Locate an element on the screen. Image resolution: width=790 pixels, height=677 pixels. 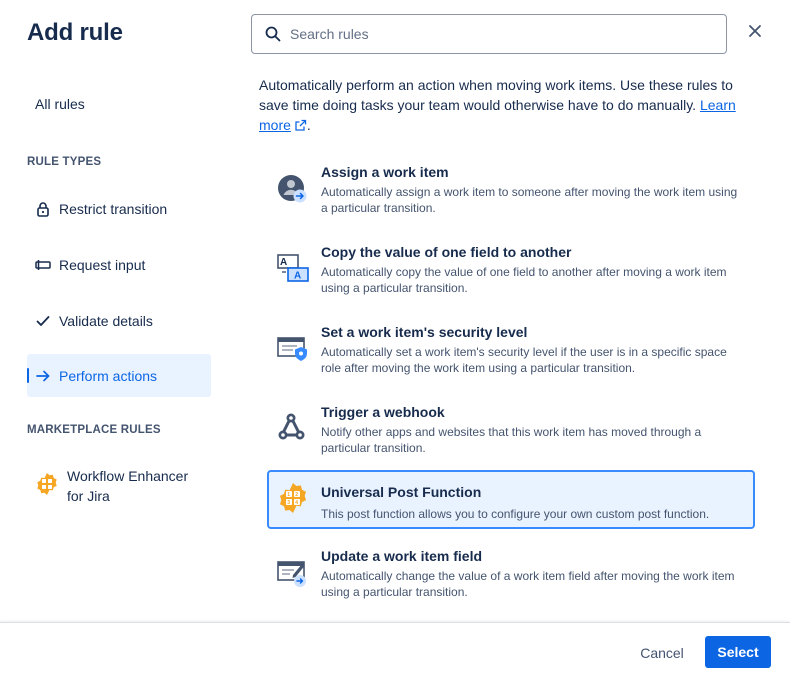
marketplace-rules-heading: MARKETPLACE RULES is located at coordinates (94, 430).